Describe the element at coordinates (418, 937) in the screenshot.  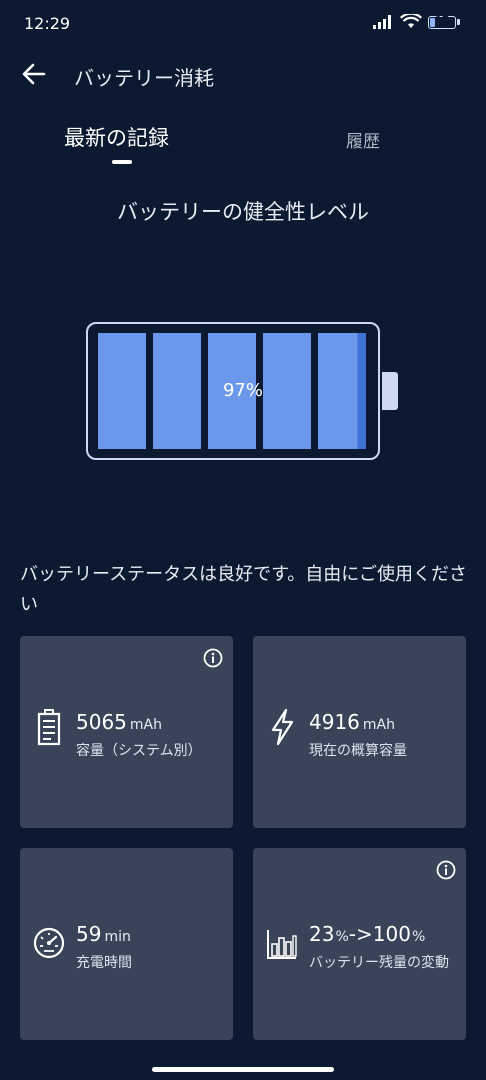
I see `level-to-unit: %` at that location.